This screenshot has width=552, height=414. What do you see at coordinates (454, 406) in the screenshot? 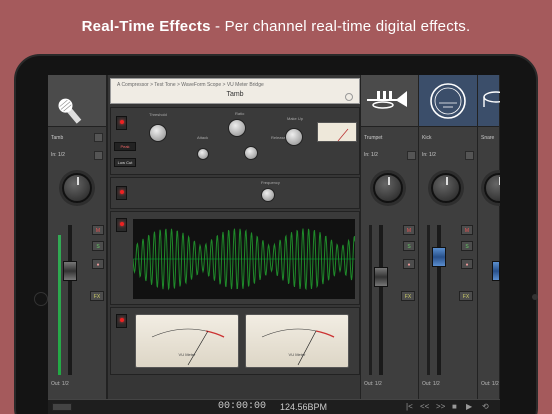
I see `stop-icon: ■` at bounding box center [454, 406].